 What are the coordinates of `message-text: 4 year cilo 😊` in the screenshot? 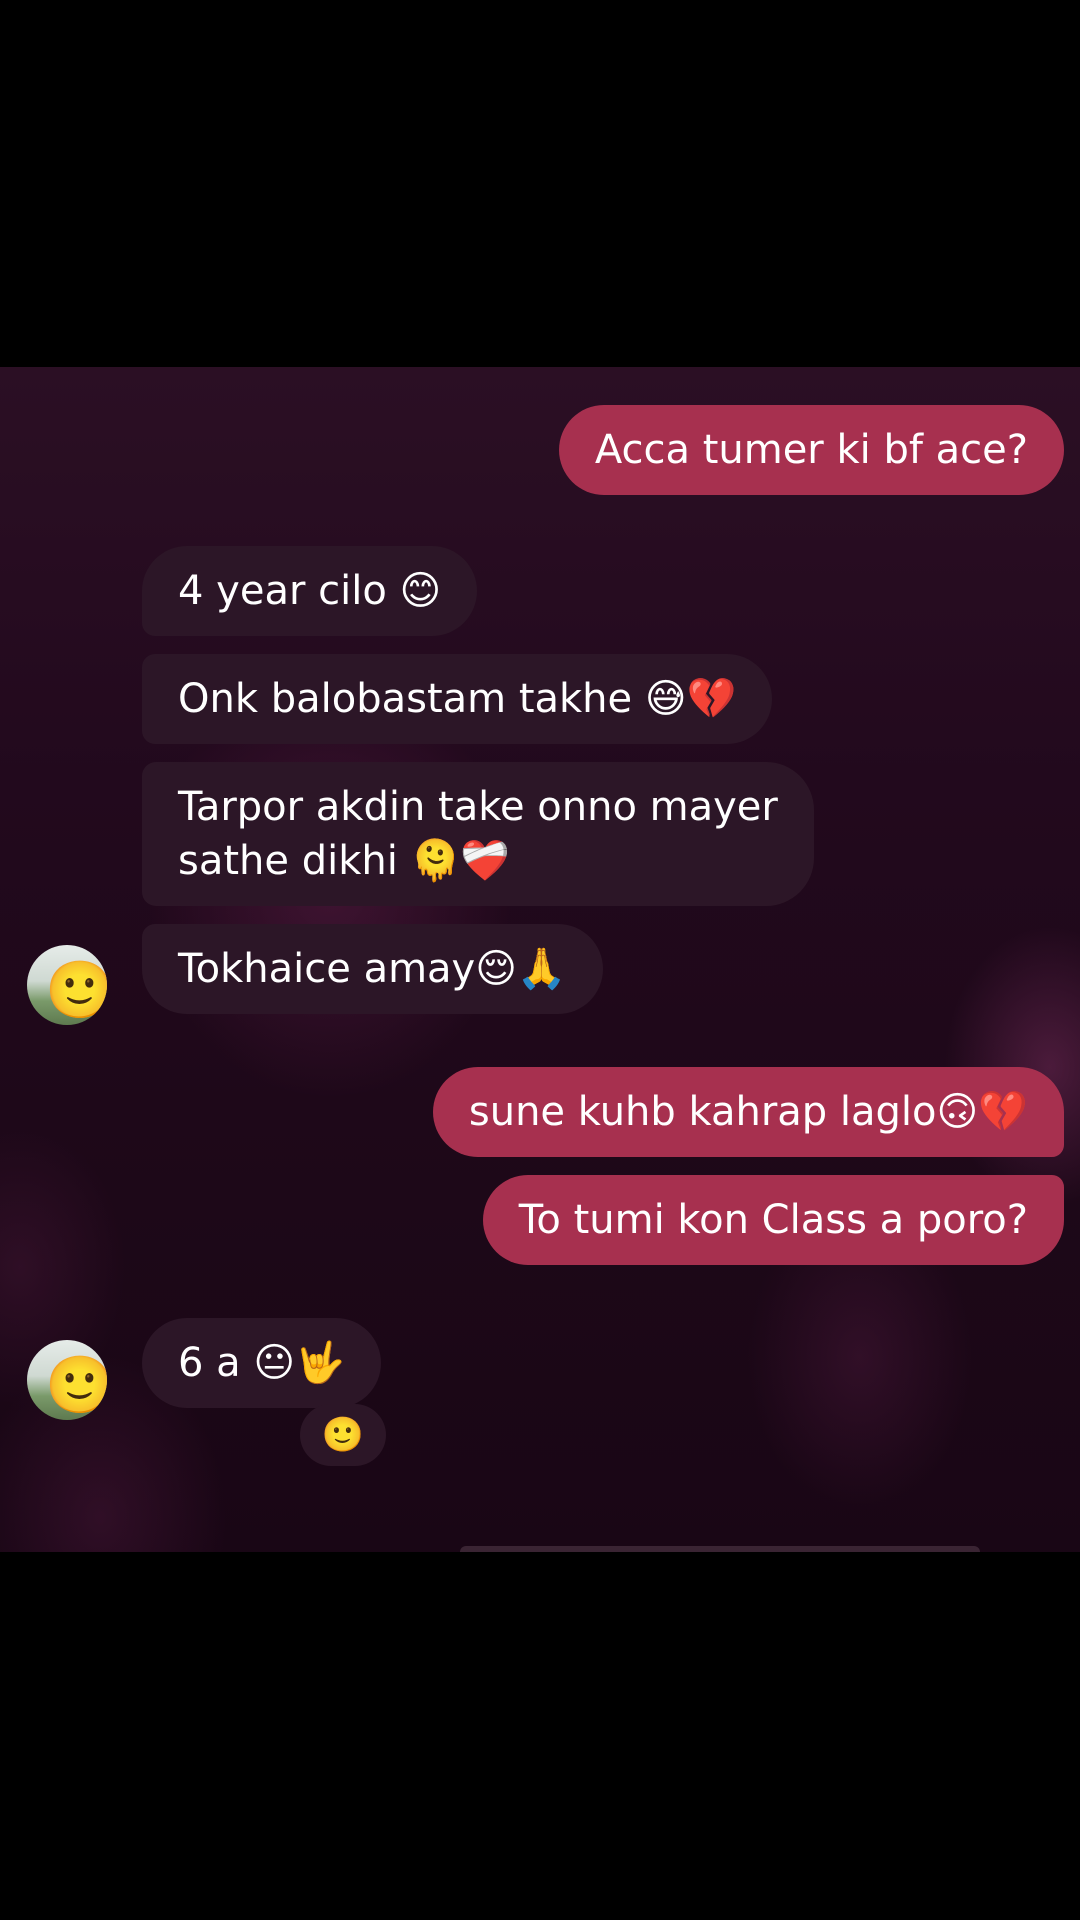 It's located at (310, 591).